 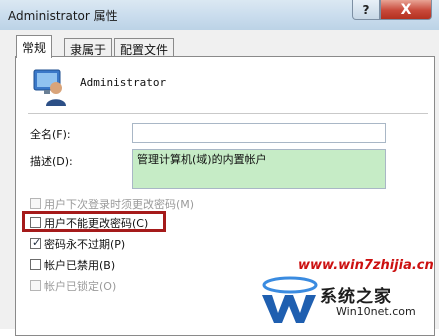 I want to click on tab-profile: 配置文件, so click(x=144, y=47).